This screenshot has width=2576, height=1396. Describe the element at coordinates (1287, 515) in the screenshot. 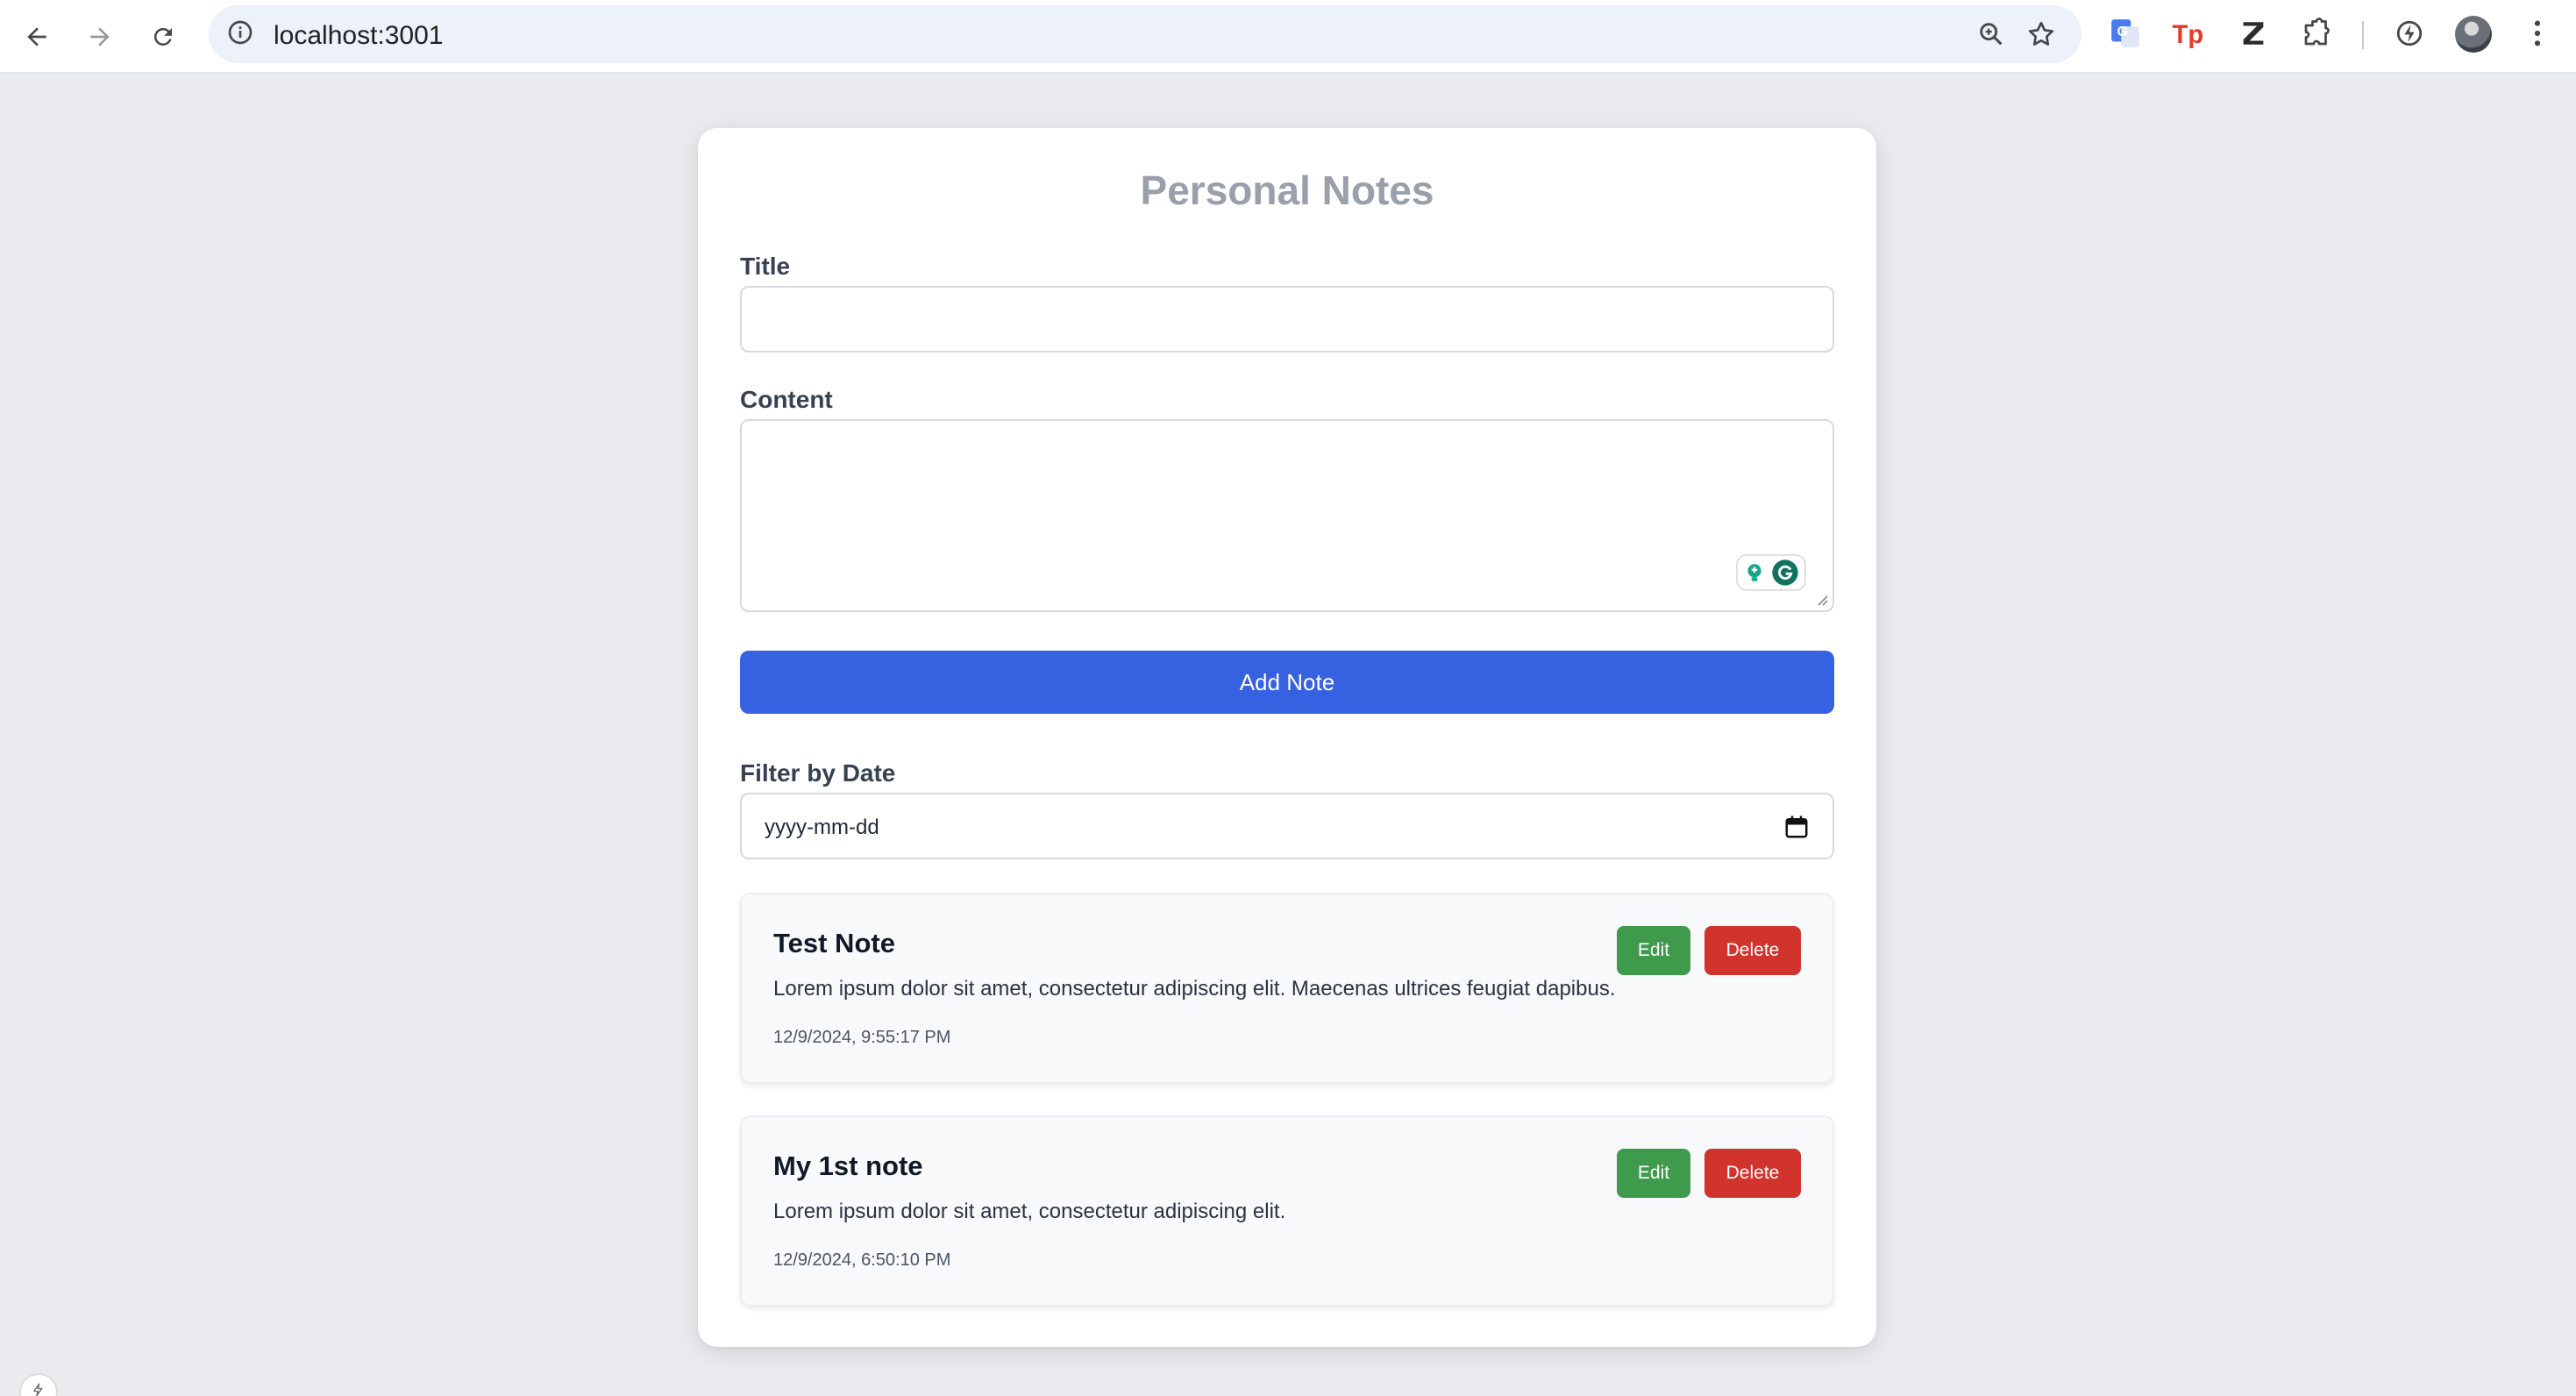

I see `content-textarea` at that location.